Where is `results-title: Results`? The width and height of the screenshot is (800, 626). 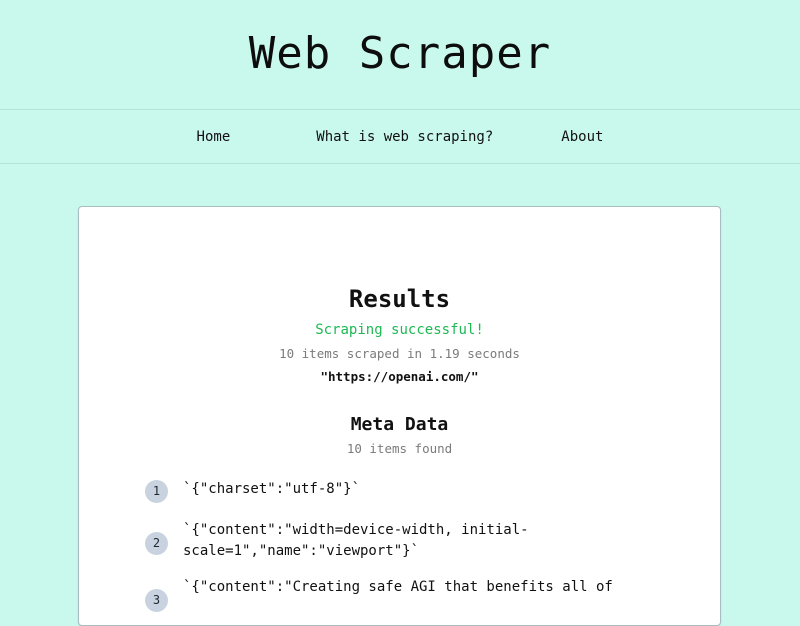
results-title: Results is located at coordinates (399, 299).